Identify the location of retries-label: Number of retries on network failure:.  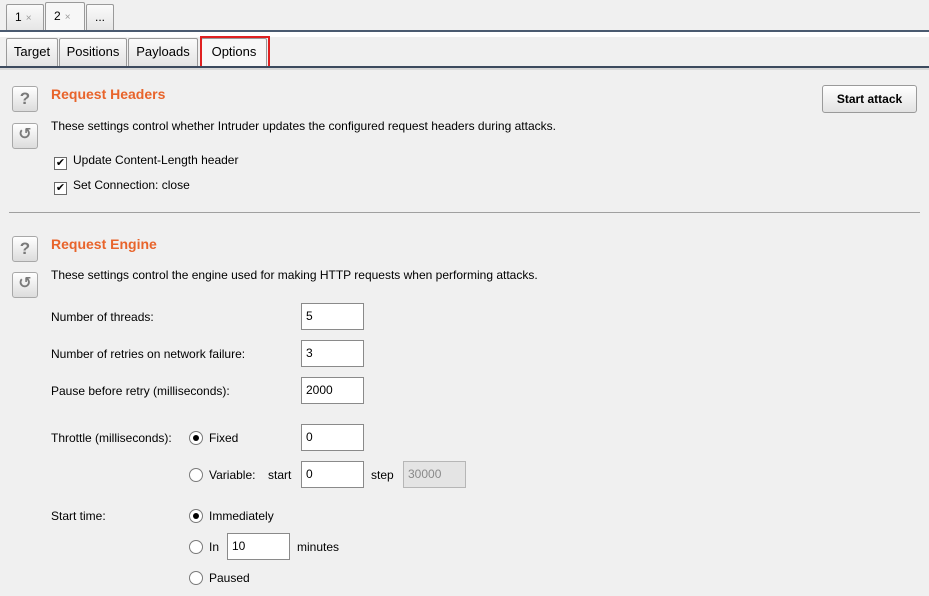
(148, 354).